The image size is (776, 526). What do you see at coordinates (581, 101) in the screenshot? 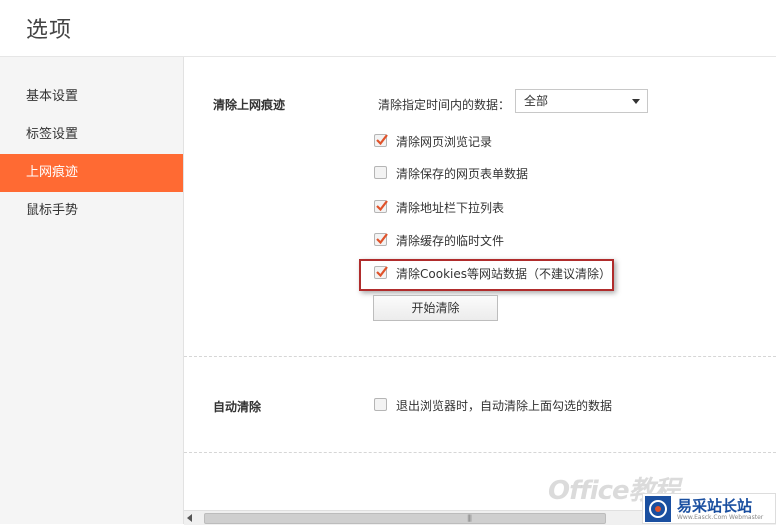
I see `time-range-select: 全部` at bounding box center [581, 101].